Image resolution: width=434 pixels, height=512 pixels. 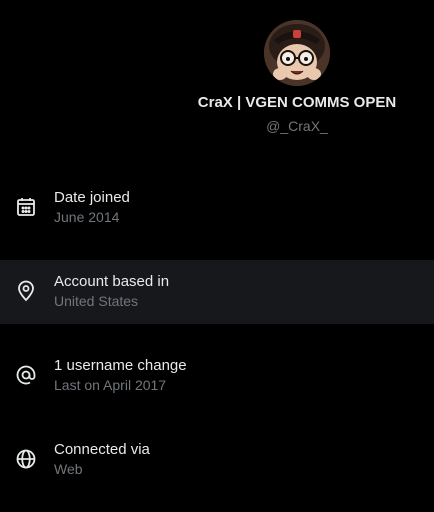 I want to click on calendar-icon, so click(x=26, y=207).